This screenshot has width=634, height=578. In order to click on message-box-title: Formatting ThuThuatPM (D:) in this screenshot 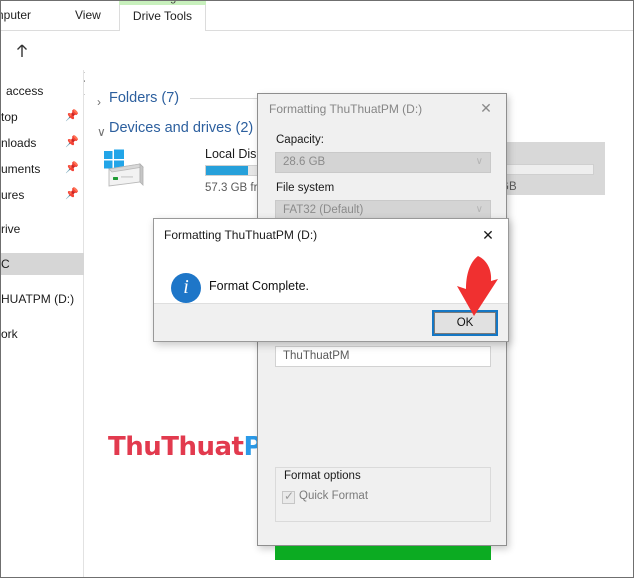, I will do `click(241, 235)`.